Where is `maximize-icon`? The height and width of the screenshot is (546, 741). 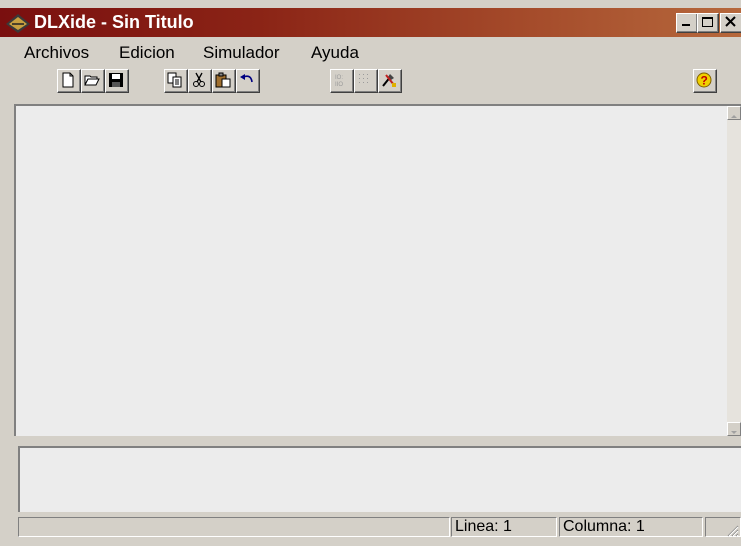
maximize-icon is located at coordinates (707, 22).